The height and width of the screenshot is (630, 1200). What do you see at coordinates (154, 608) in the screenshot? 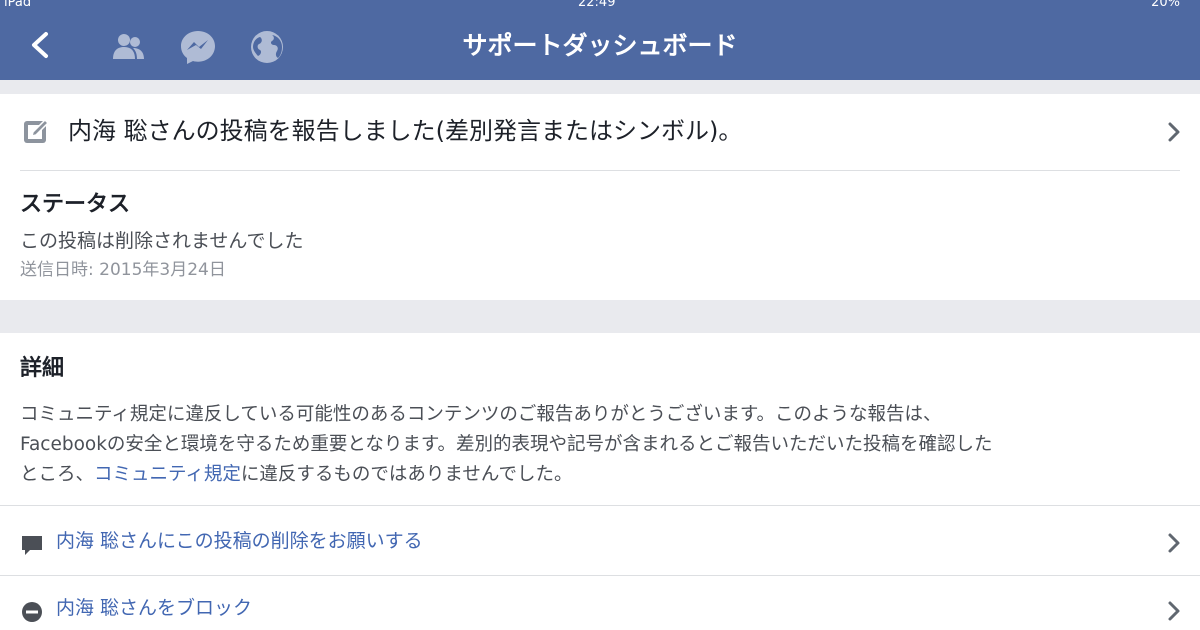
I see `block-user-label: 内海 聡さんをブロック` at bounding box center [154, 608].